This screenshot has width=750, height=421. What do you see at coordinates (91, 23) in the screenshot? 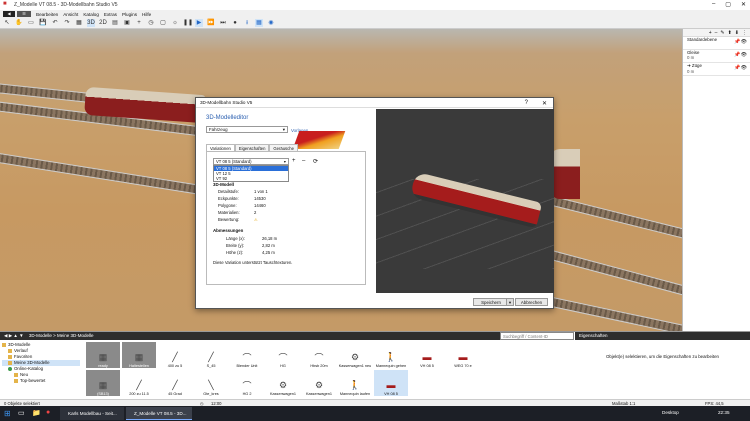
I see `view-3d-icon: 3D` at bounding box center [91, 23].